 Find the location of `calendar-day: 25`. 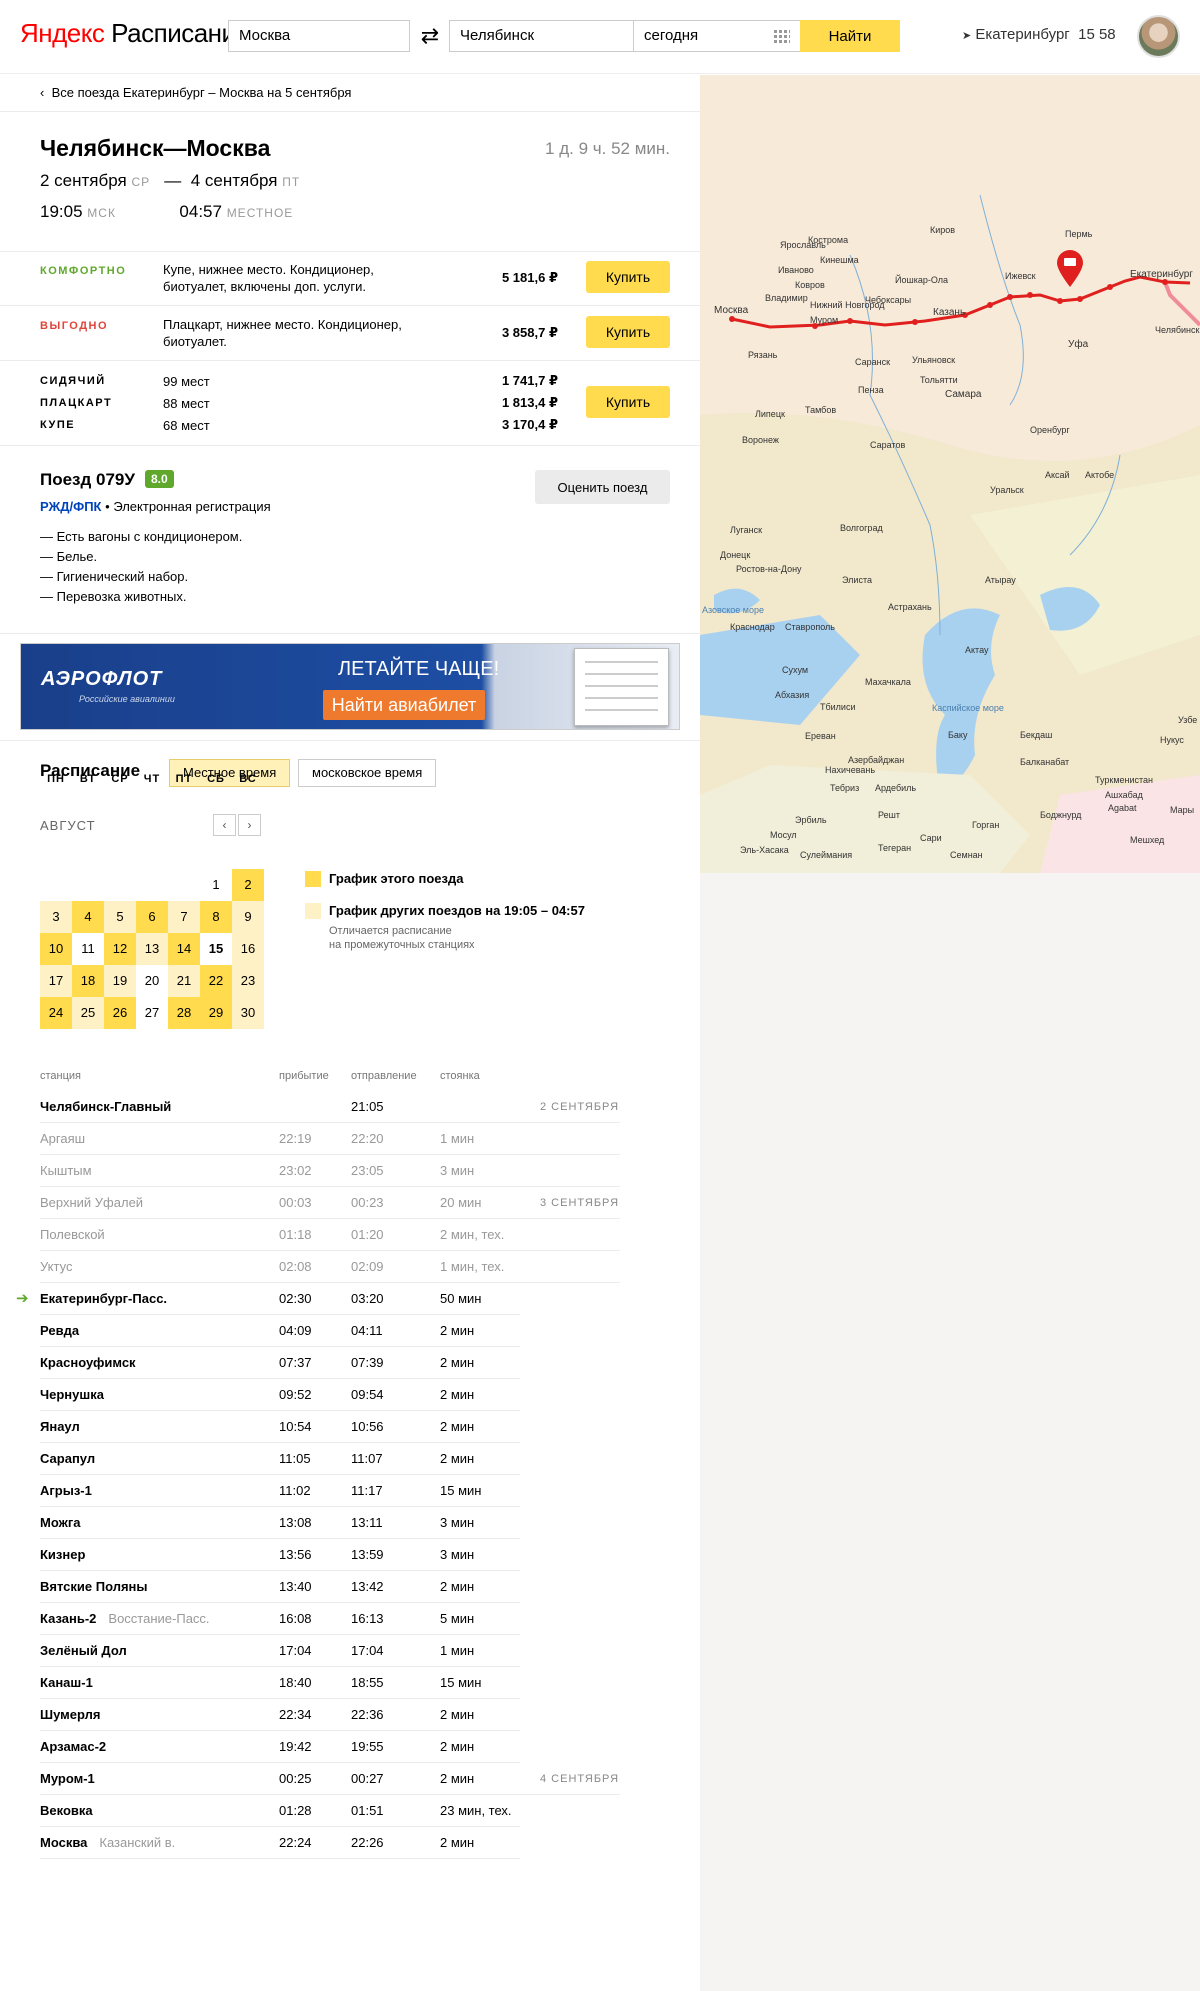

calendar-day: 25 is located at coordinates (88, 1013).